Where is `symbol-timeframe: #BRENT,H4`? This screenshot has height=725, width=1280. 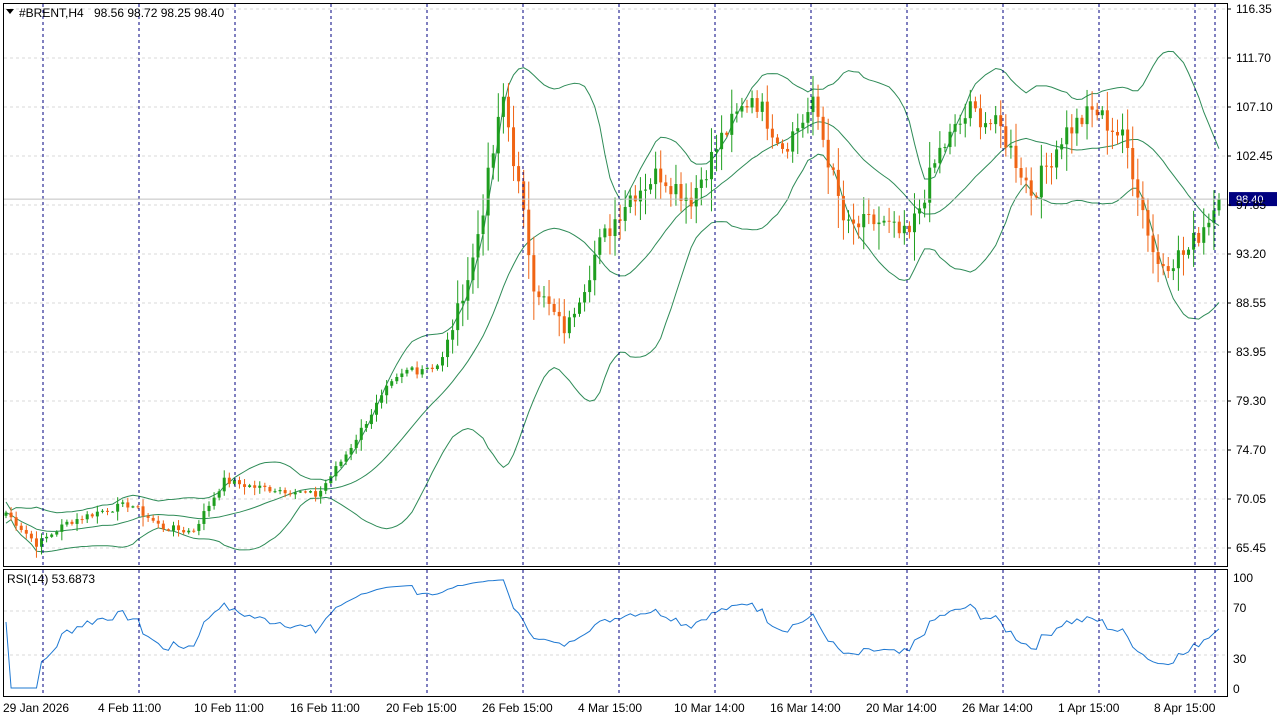
symbol-timeframe: #BRENT,H4 is located at coordinates (51, 13).